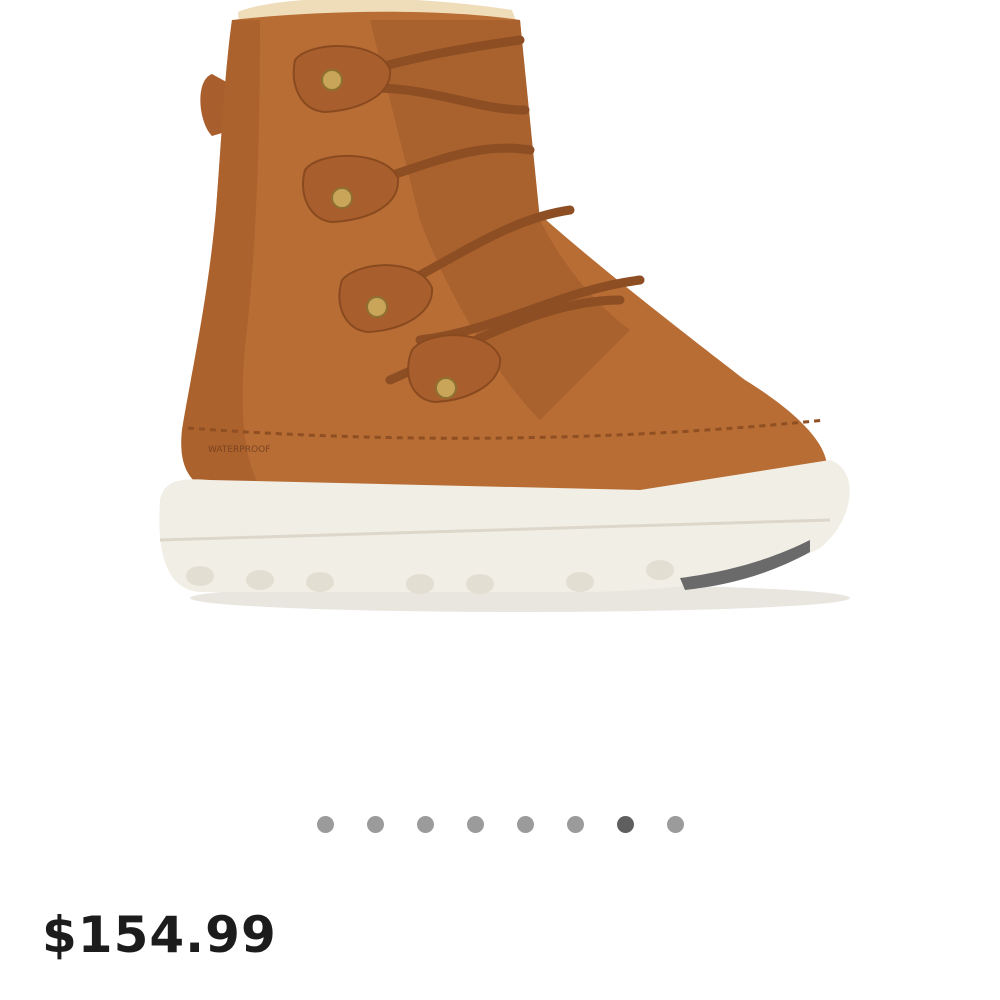 This screenshot has height=1000, width=1000. Describe the element at coordinates (625, 824) in the screenshot. I see `carousel-dot-active` at that location.